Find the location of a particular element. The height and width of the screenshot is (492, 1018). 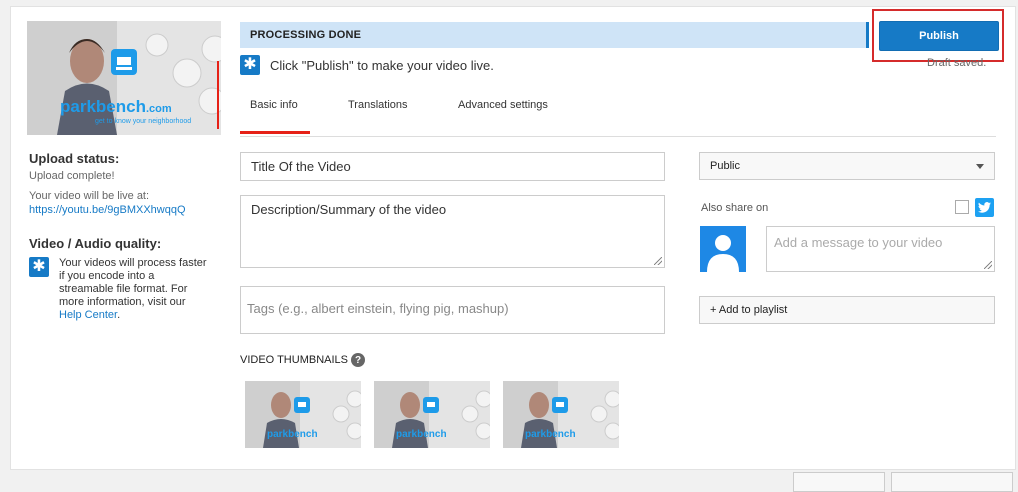

quality-heading: Video / Audio quality: is located at coordinates (95, 243).